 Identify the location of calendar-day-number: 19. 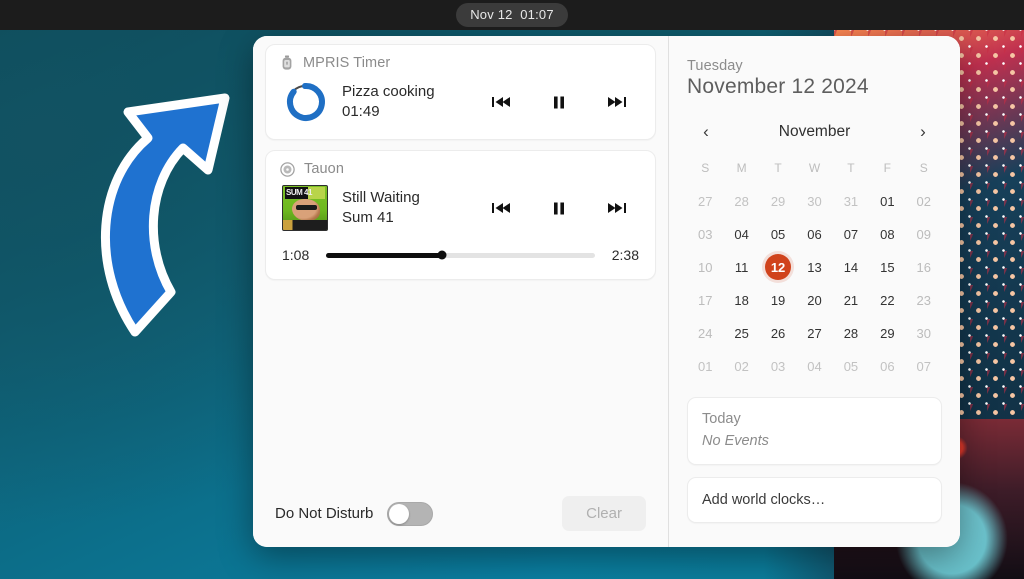
(778, 300).